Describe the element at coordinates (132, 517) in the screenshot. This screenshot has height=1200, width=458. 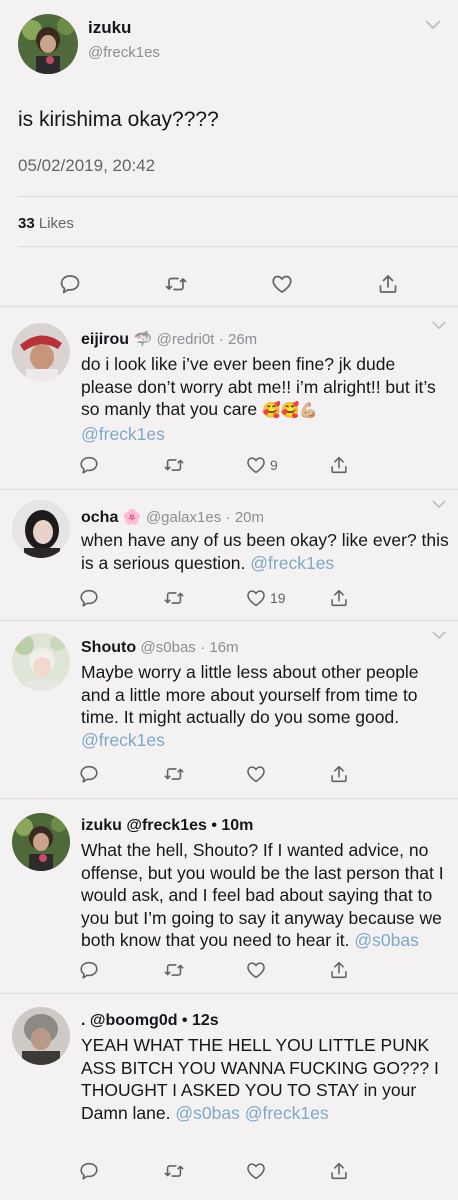
I see `name-badge: 🌸` at that location.